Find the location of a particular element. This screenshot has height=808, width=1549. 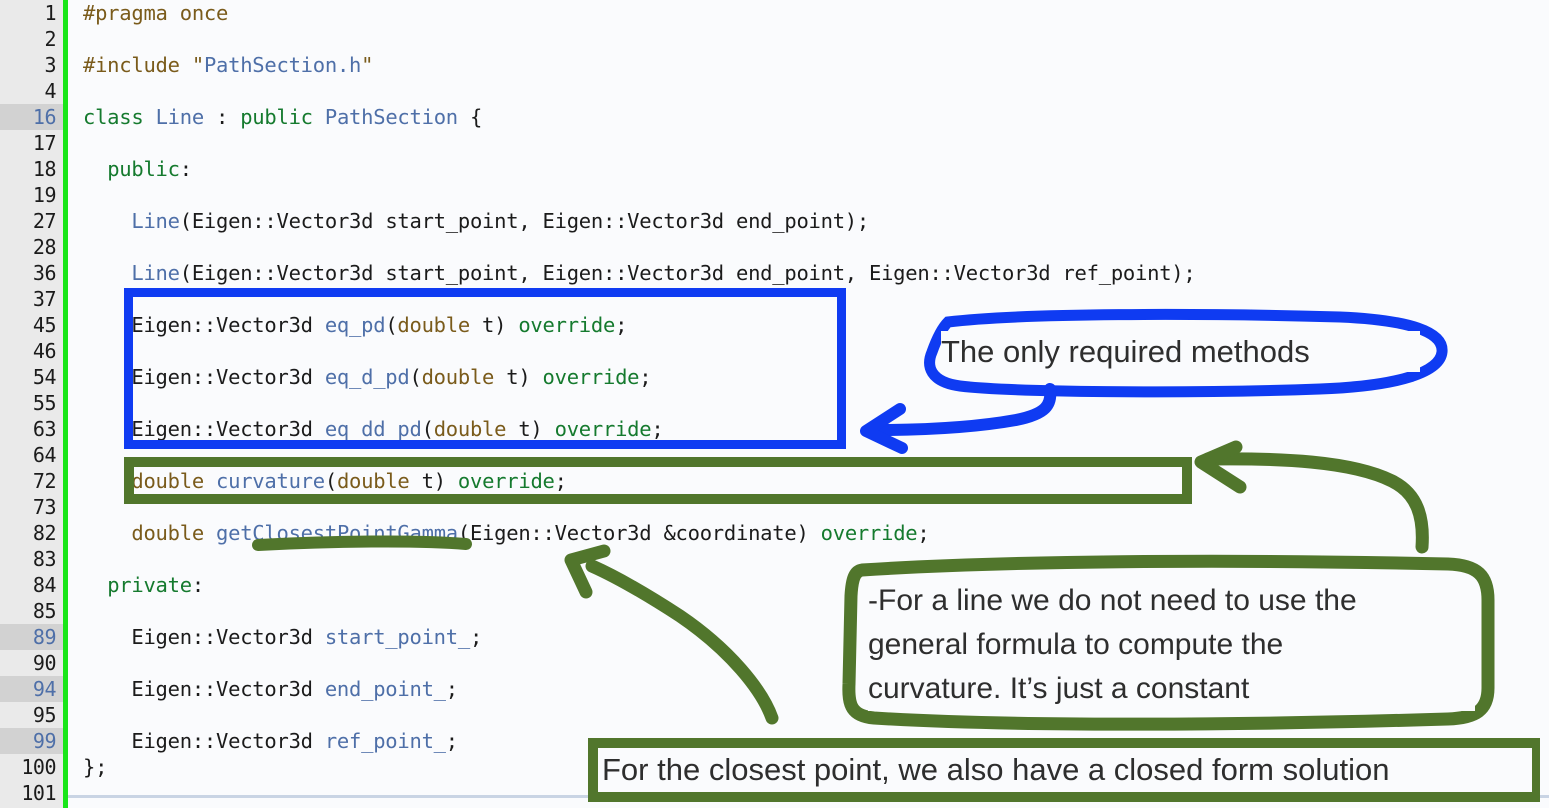

green-arrow-shaft-closestpoint-icon is located at coordinates (682, 642).